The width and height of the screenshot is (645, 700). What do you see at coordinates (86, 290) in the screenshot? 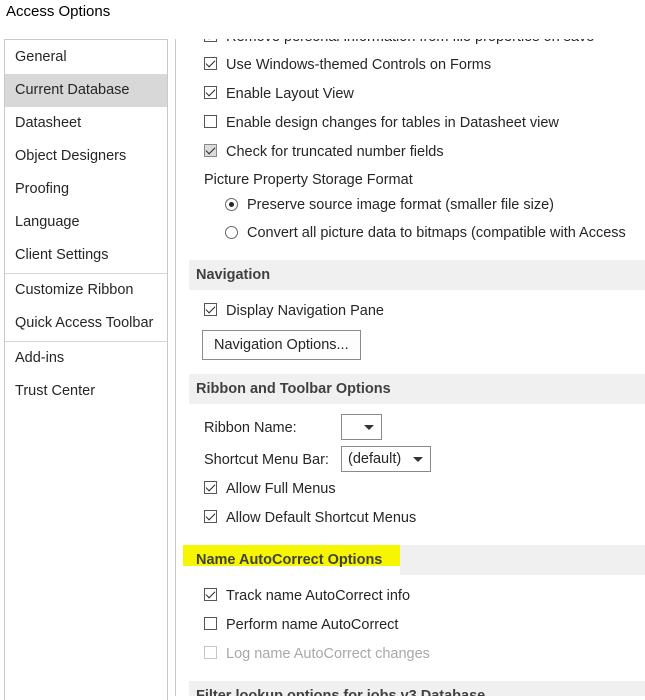
I see `sidebar-item-customize-ribbon: Customize Ribbon` at bounding box center [86, 290].